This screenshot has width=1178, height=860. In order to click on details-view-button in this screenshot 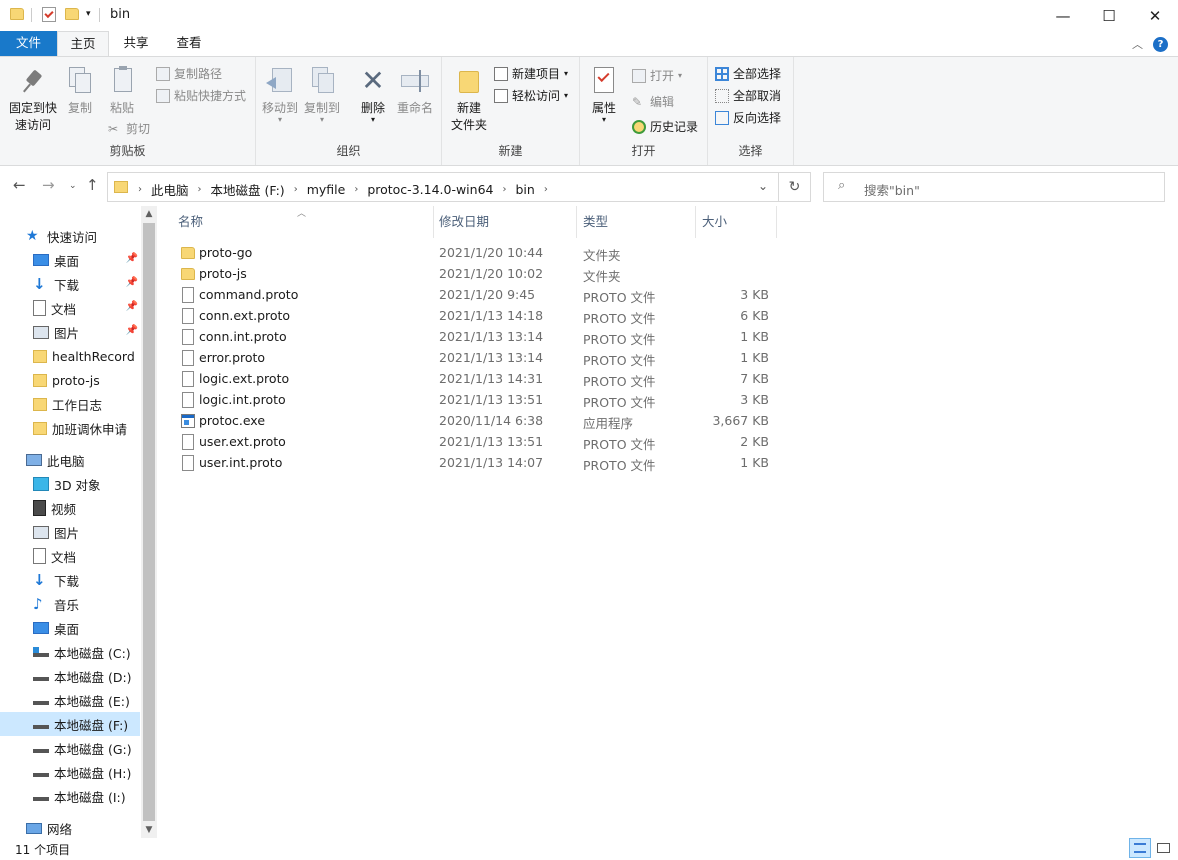, I will do `click(1140, 848)`.